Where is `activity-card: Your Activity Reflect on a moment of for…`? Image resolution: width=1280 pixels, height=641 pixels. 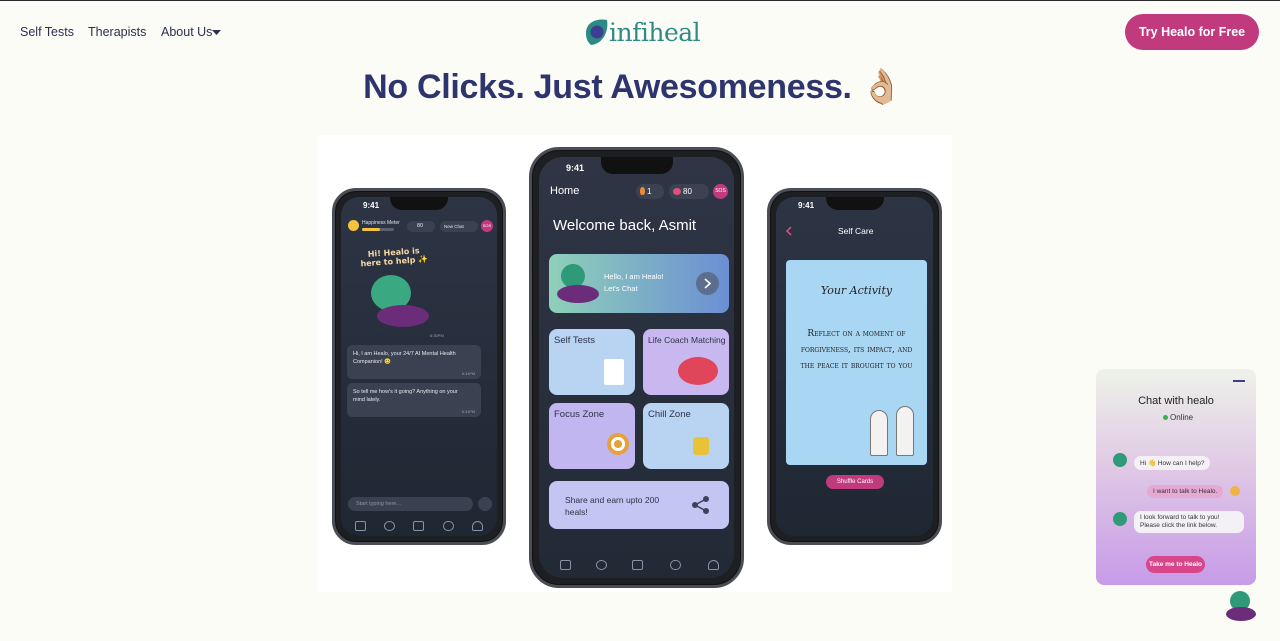 activity-card: Your Activity Reflect on a moment of for… is located at coordinates (856, 362).